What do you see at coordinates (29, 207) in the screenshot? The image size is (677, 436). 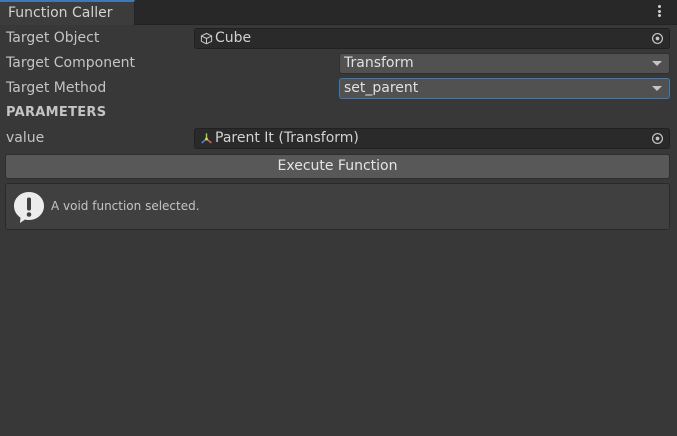 I see `info-exclamation-icon` at bounding box center [29, 207].